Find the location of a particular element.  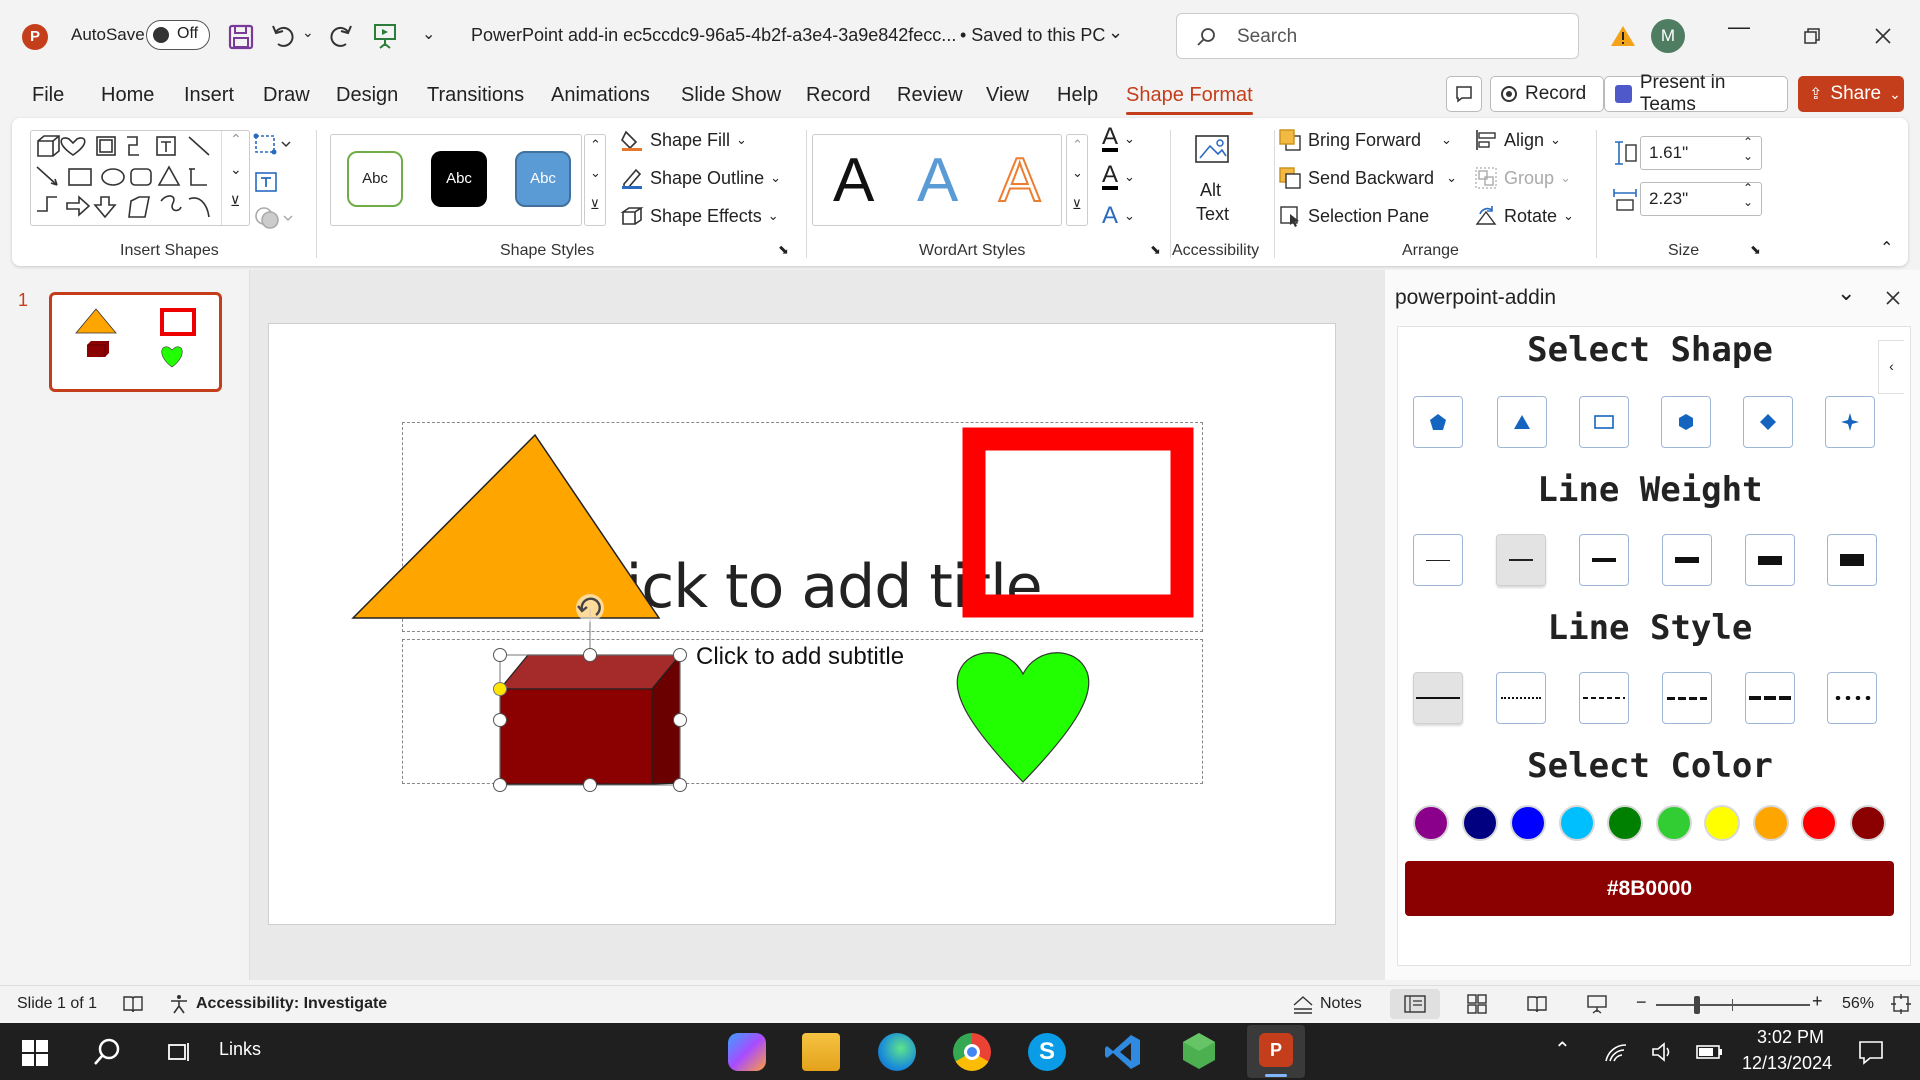

adjustment-handle is located at coordinates (500, 689).